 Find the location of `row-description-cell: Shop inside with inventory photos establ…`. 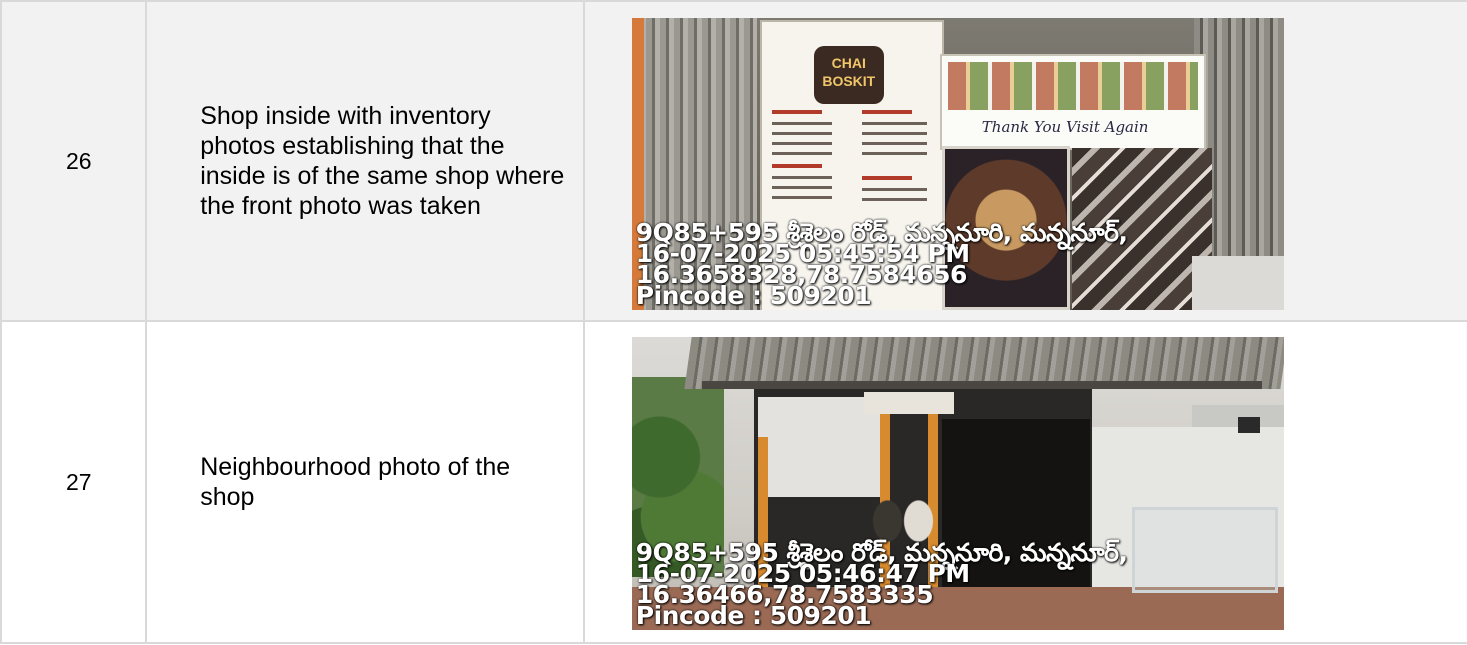

row-description-cell: Shop inside with inventory photos establ… is located at coordinates (365, 161).